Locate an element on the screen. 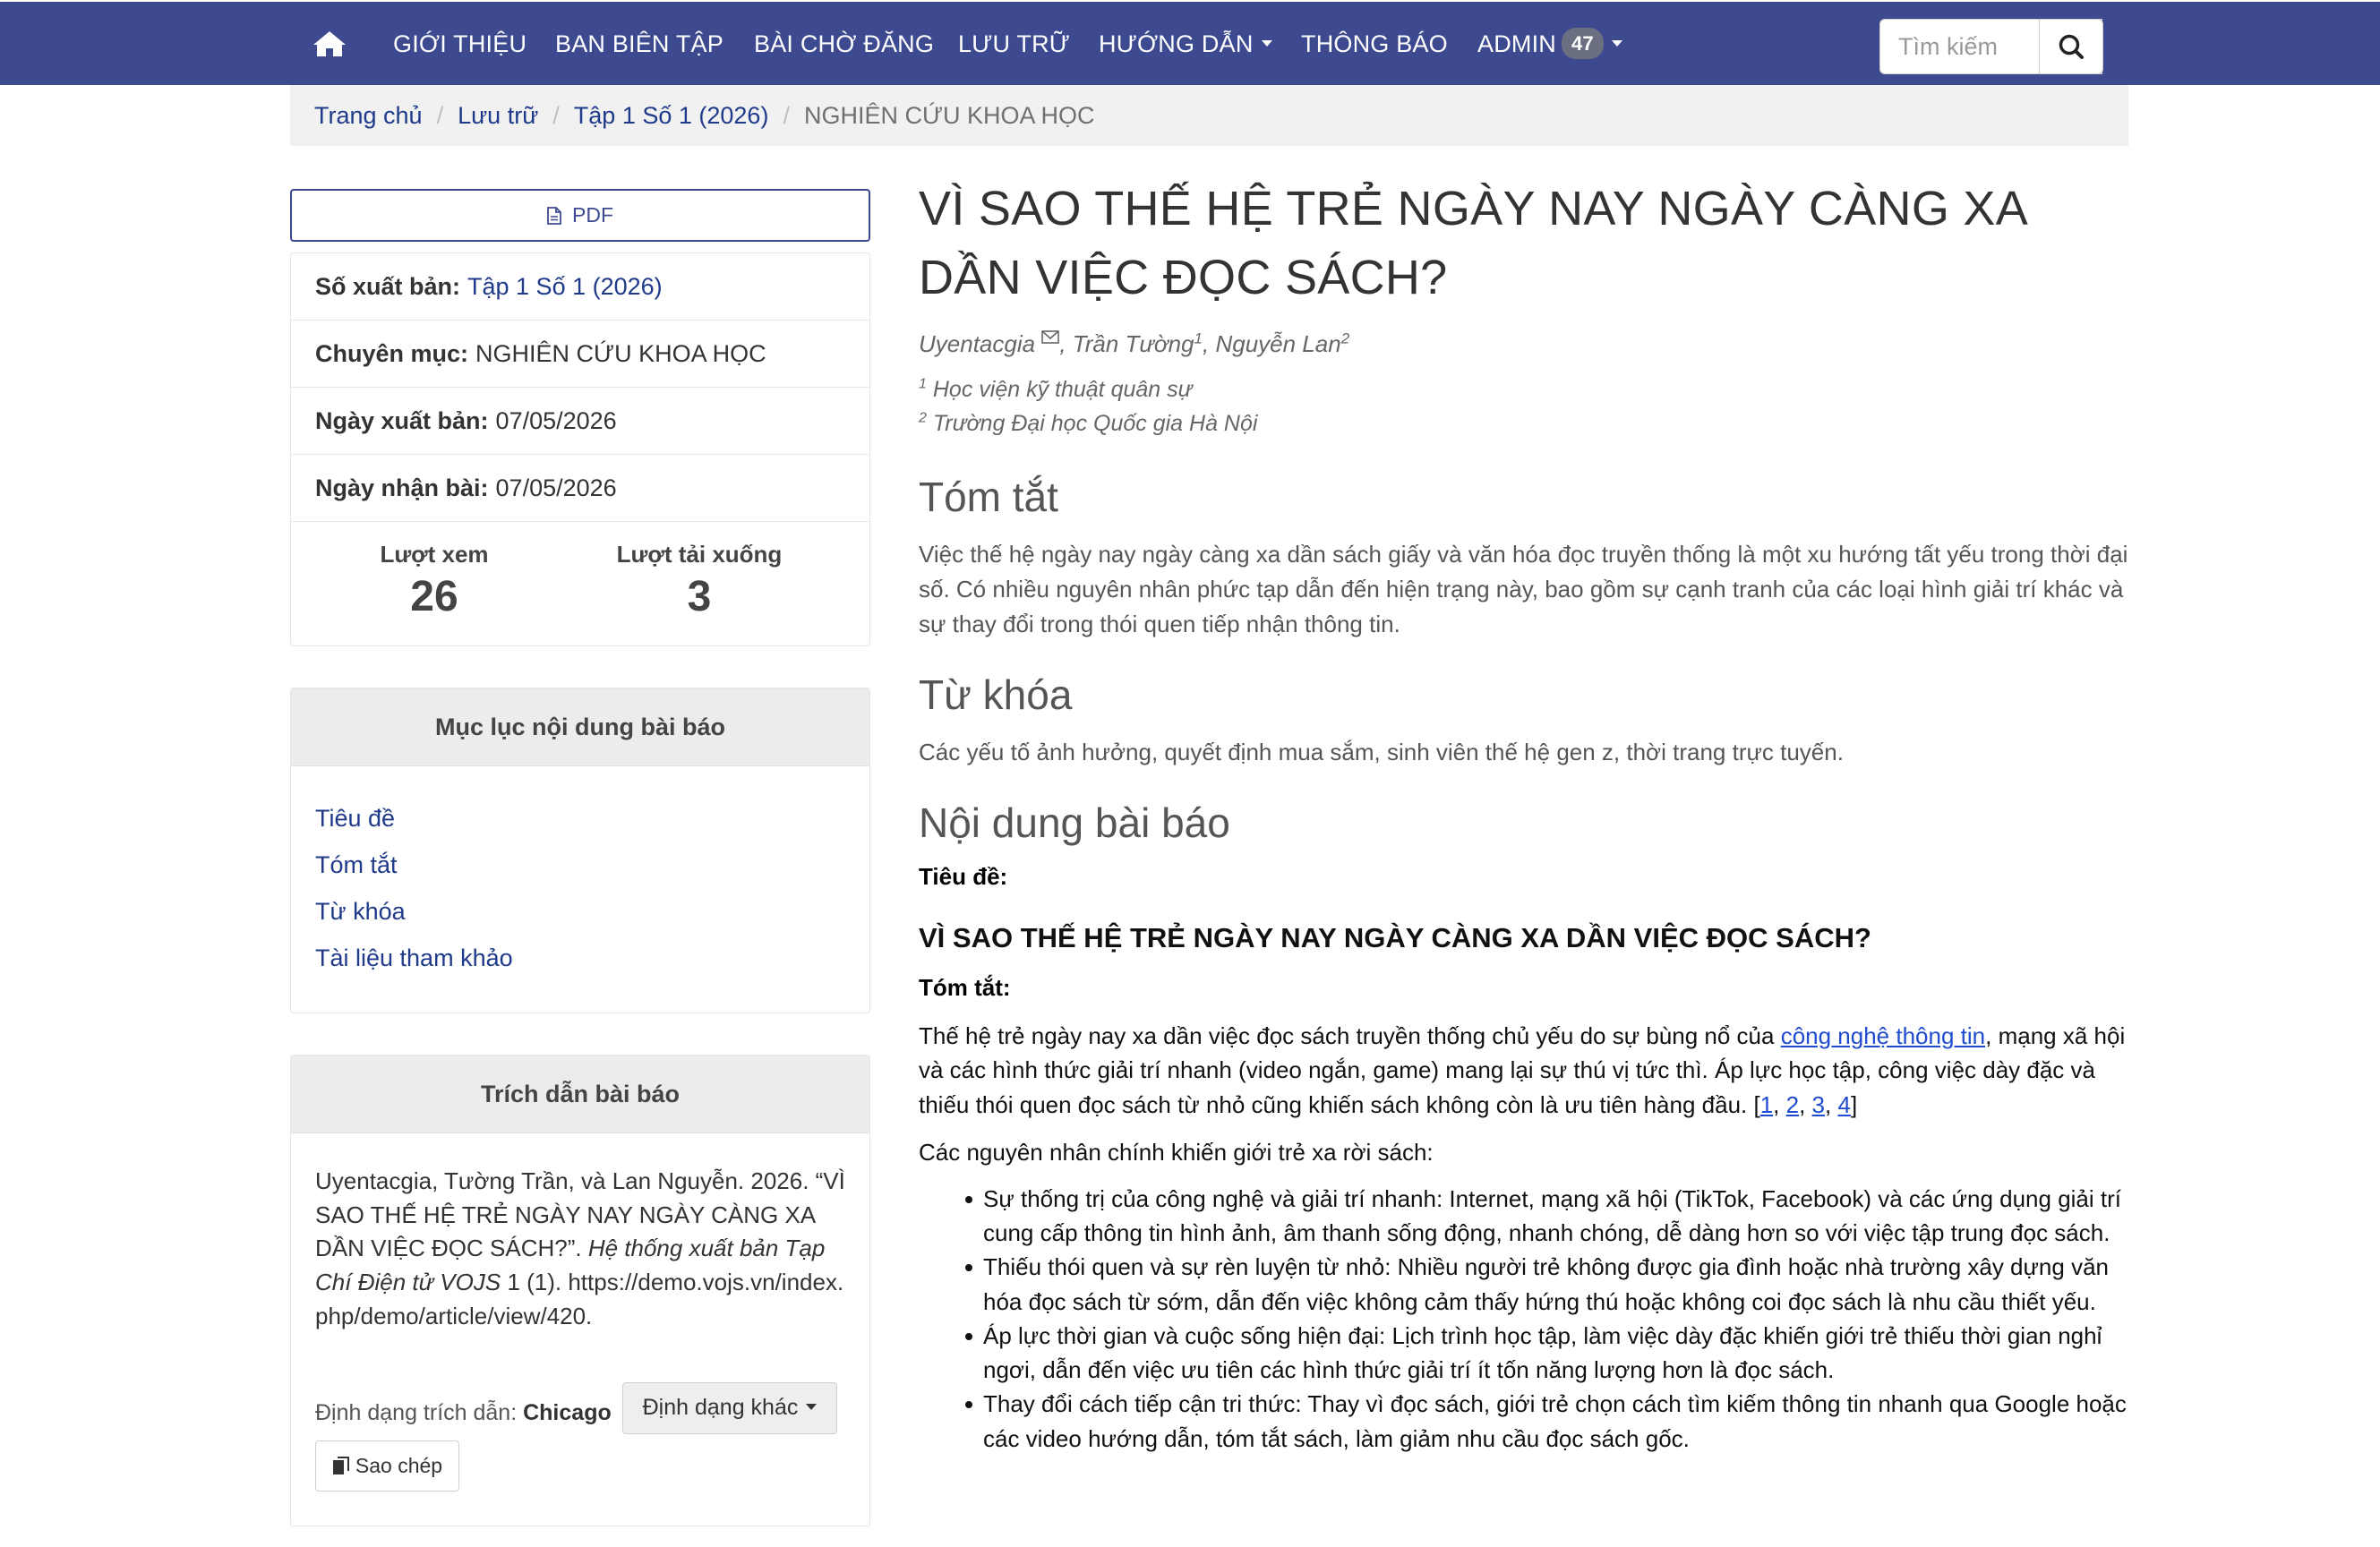 The image size is (2380, 1547). published-label: Ngày xuất bản: is located at coordinates (402, 420).